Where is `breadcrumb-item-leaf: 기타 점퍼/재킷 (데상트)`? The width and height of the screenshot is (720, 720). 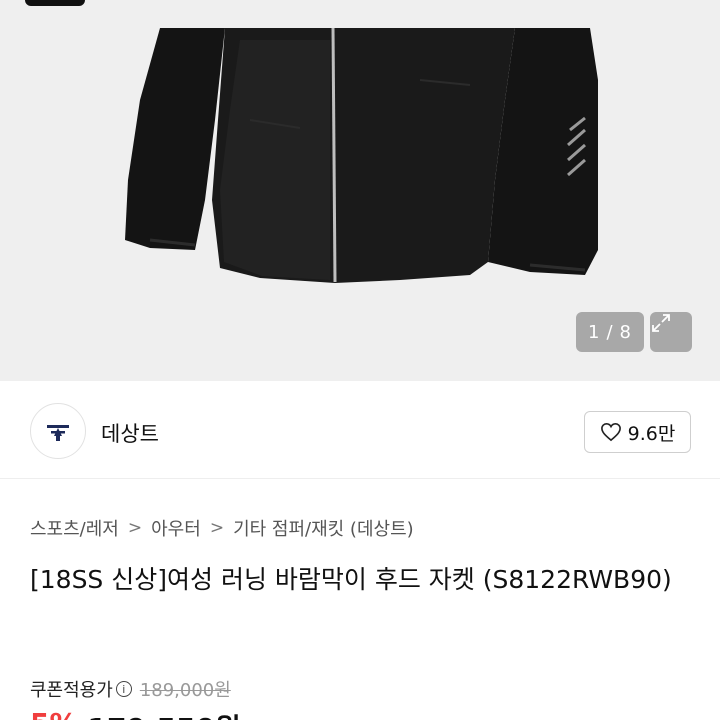 breadcrumb-item-leaf: 기타 점퍼/재킷 (데상트) is located at coordinates (323, 528).